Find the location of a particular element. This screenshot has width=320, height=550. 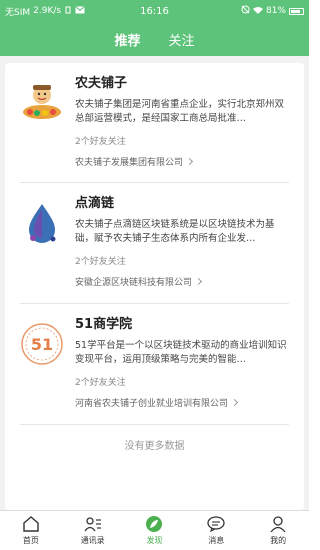

tabbar-messages: 消息 is located at coordinates (216, 530).